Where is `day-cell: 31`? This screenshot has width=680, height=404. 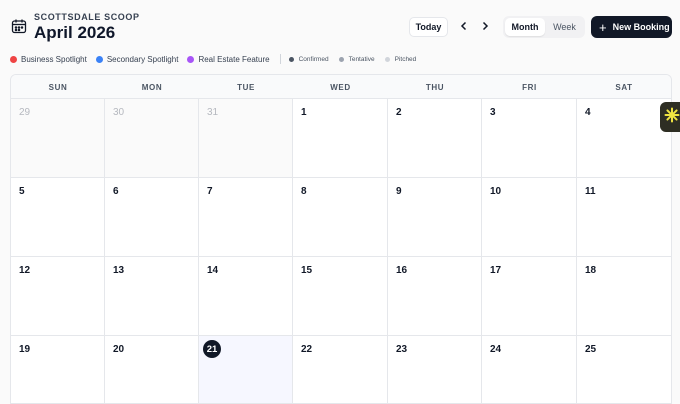
day-cell: 31 is located at coordinates (246, 138).